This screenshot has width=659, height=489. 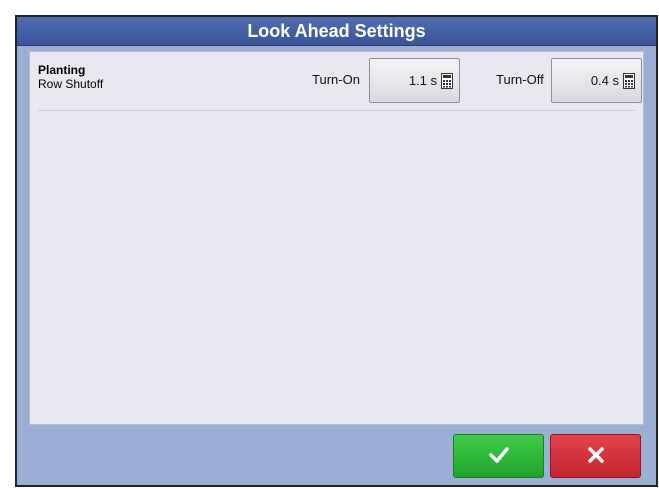 I want to click on row-title: Planting, so click(x=62, y=70).